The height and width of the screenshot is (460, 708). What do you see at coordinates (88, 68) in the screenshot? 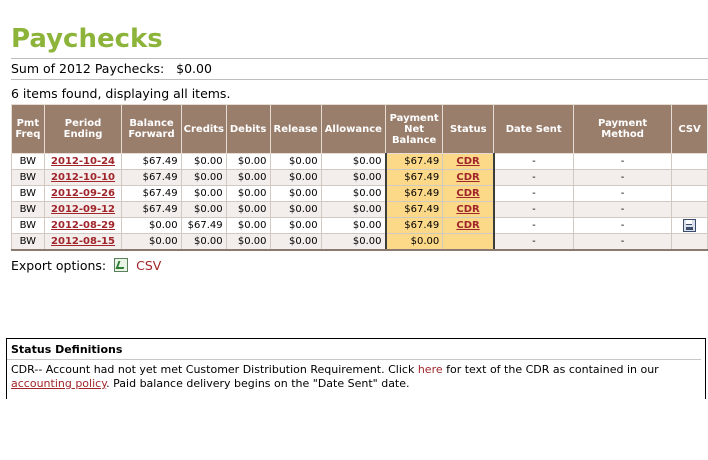
I see `sum-label: Sum of 2012 Paychecks:` at bounding box center [88, 68].